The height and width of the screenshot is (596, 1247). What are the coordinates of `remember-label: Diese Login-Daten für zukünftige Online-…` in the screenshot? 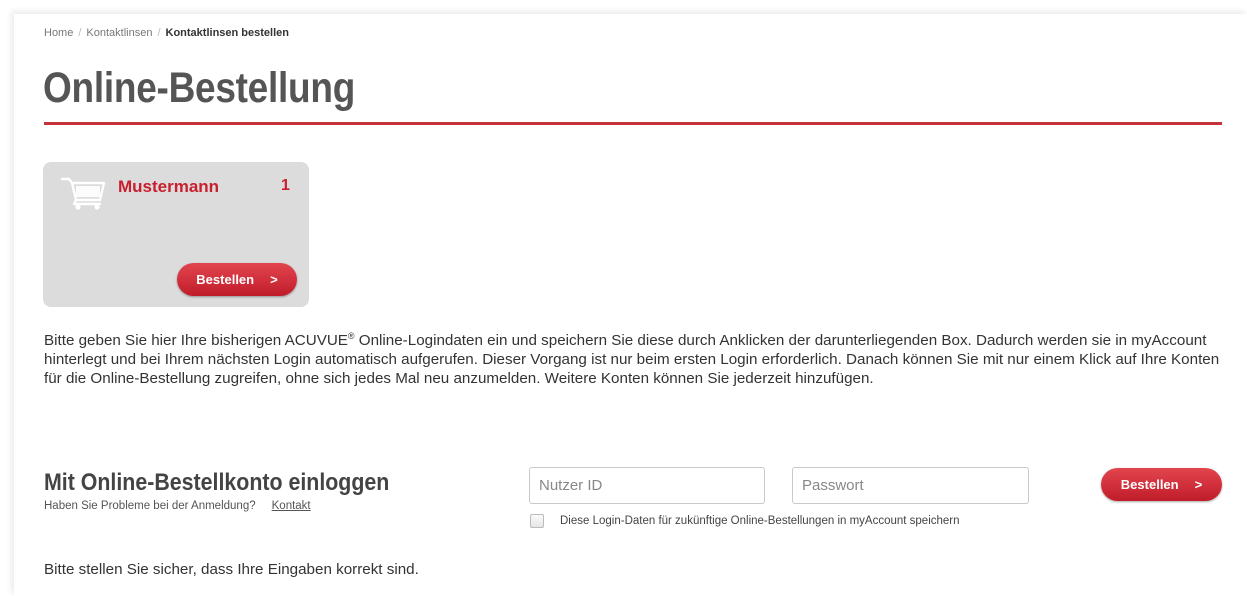 It's located at (760, 521).